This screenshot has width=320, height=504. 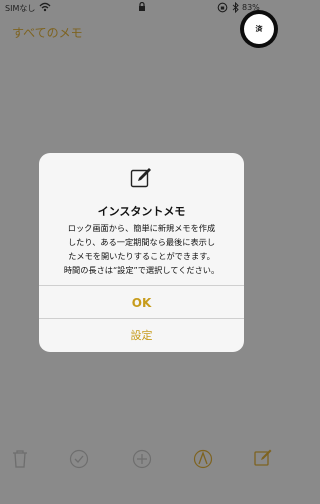 What do you see at coordinates (20, 8) in the screenshot?
I see `carrier-label: SIMなし` at bounding box center [20, 8].